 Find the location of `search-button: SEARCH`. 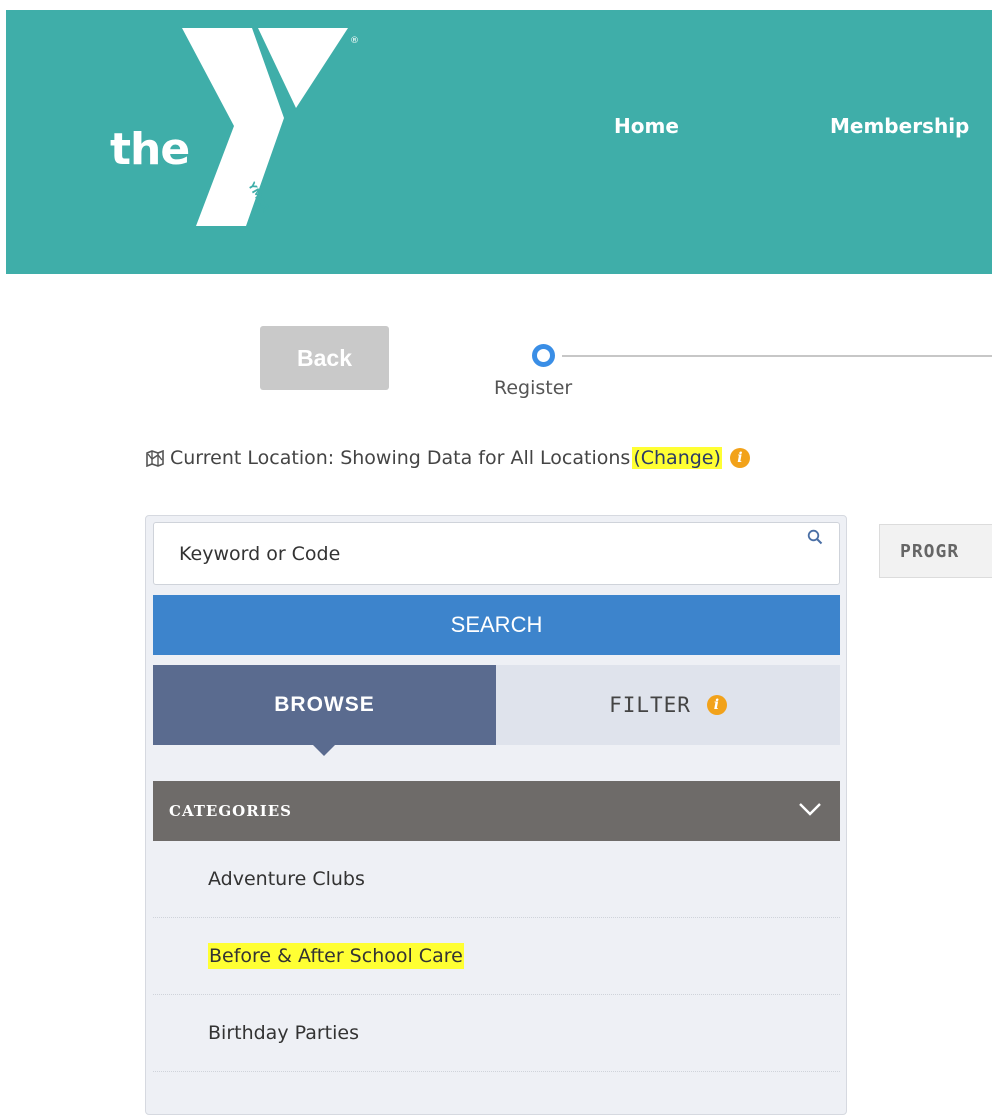

search-button: SEARCH is located at coordinates (496, 625).